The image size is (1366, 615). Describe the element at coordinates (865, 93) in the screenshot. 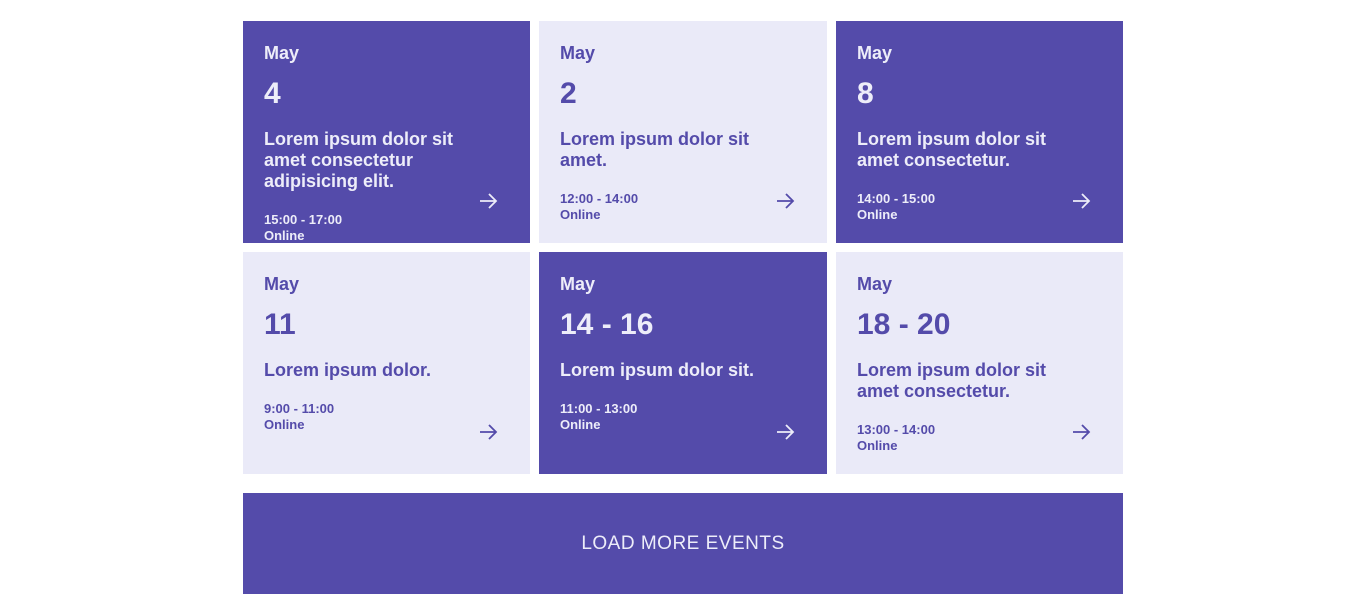

I see `event-day: 8` at that location.